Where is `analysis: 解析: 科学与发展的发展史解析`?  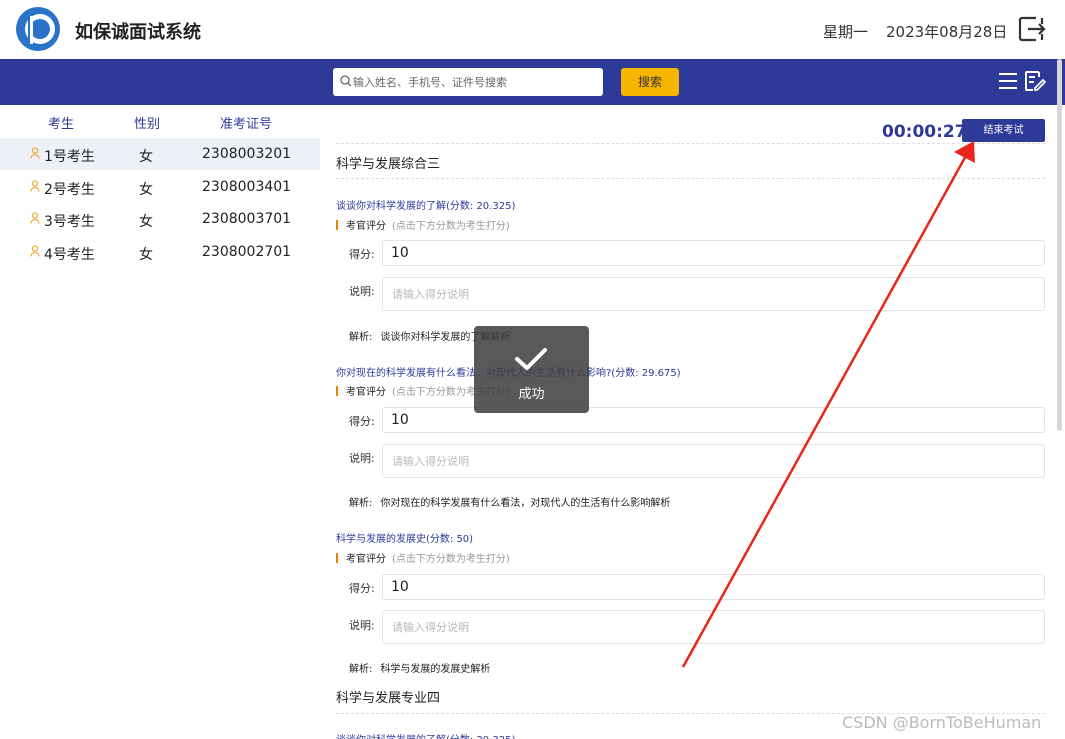 analysis: 解析: 科学与发展的发展史解析 is located at coordinates (419, 667).